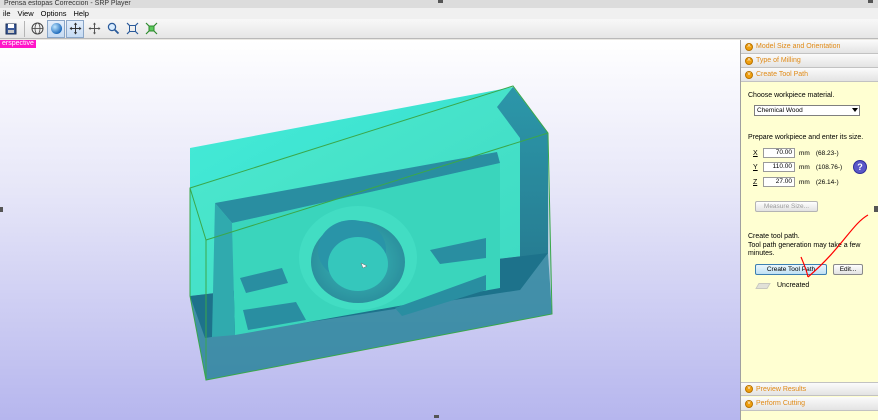  I want to click on section-label: Preview Results, so click(781, 389).